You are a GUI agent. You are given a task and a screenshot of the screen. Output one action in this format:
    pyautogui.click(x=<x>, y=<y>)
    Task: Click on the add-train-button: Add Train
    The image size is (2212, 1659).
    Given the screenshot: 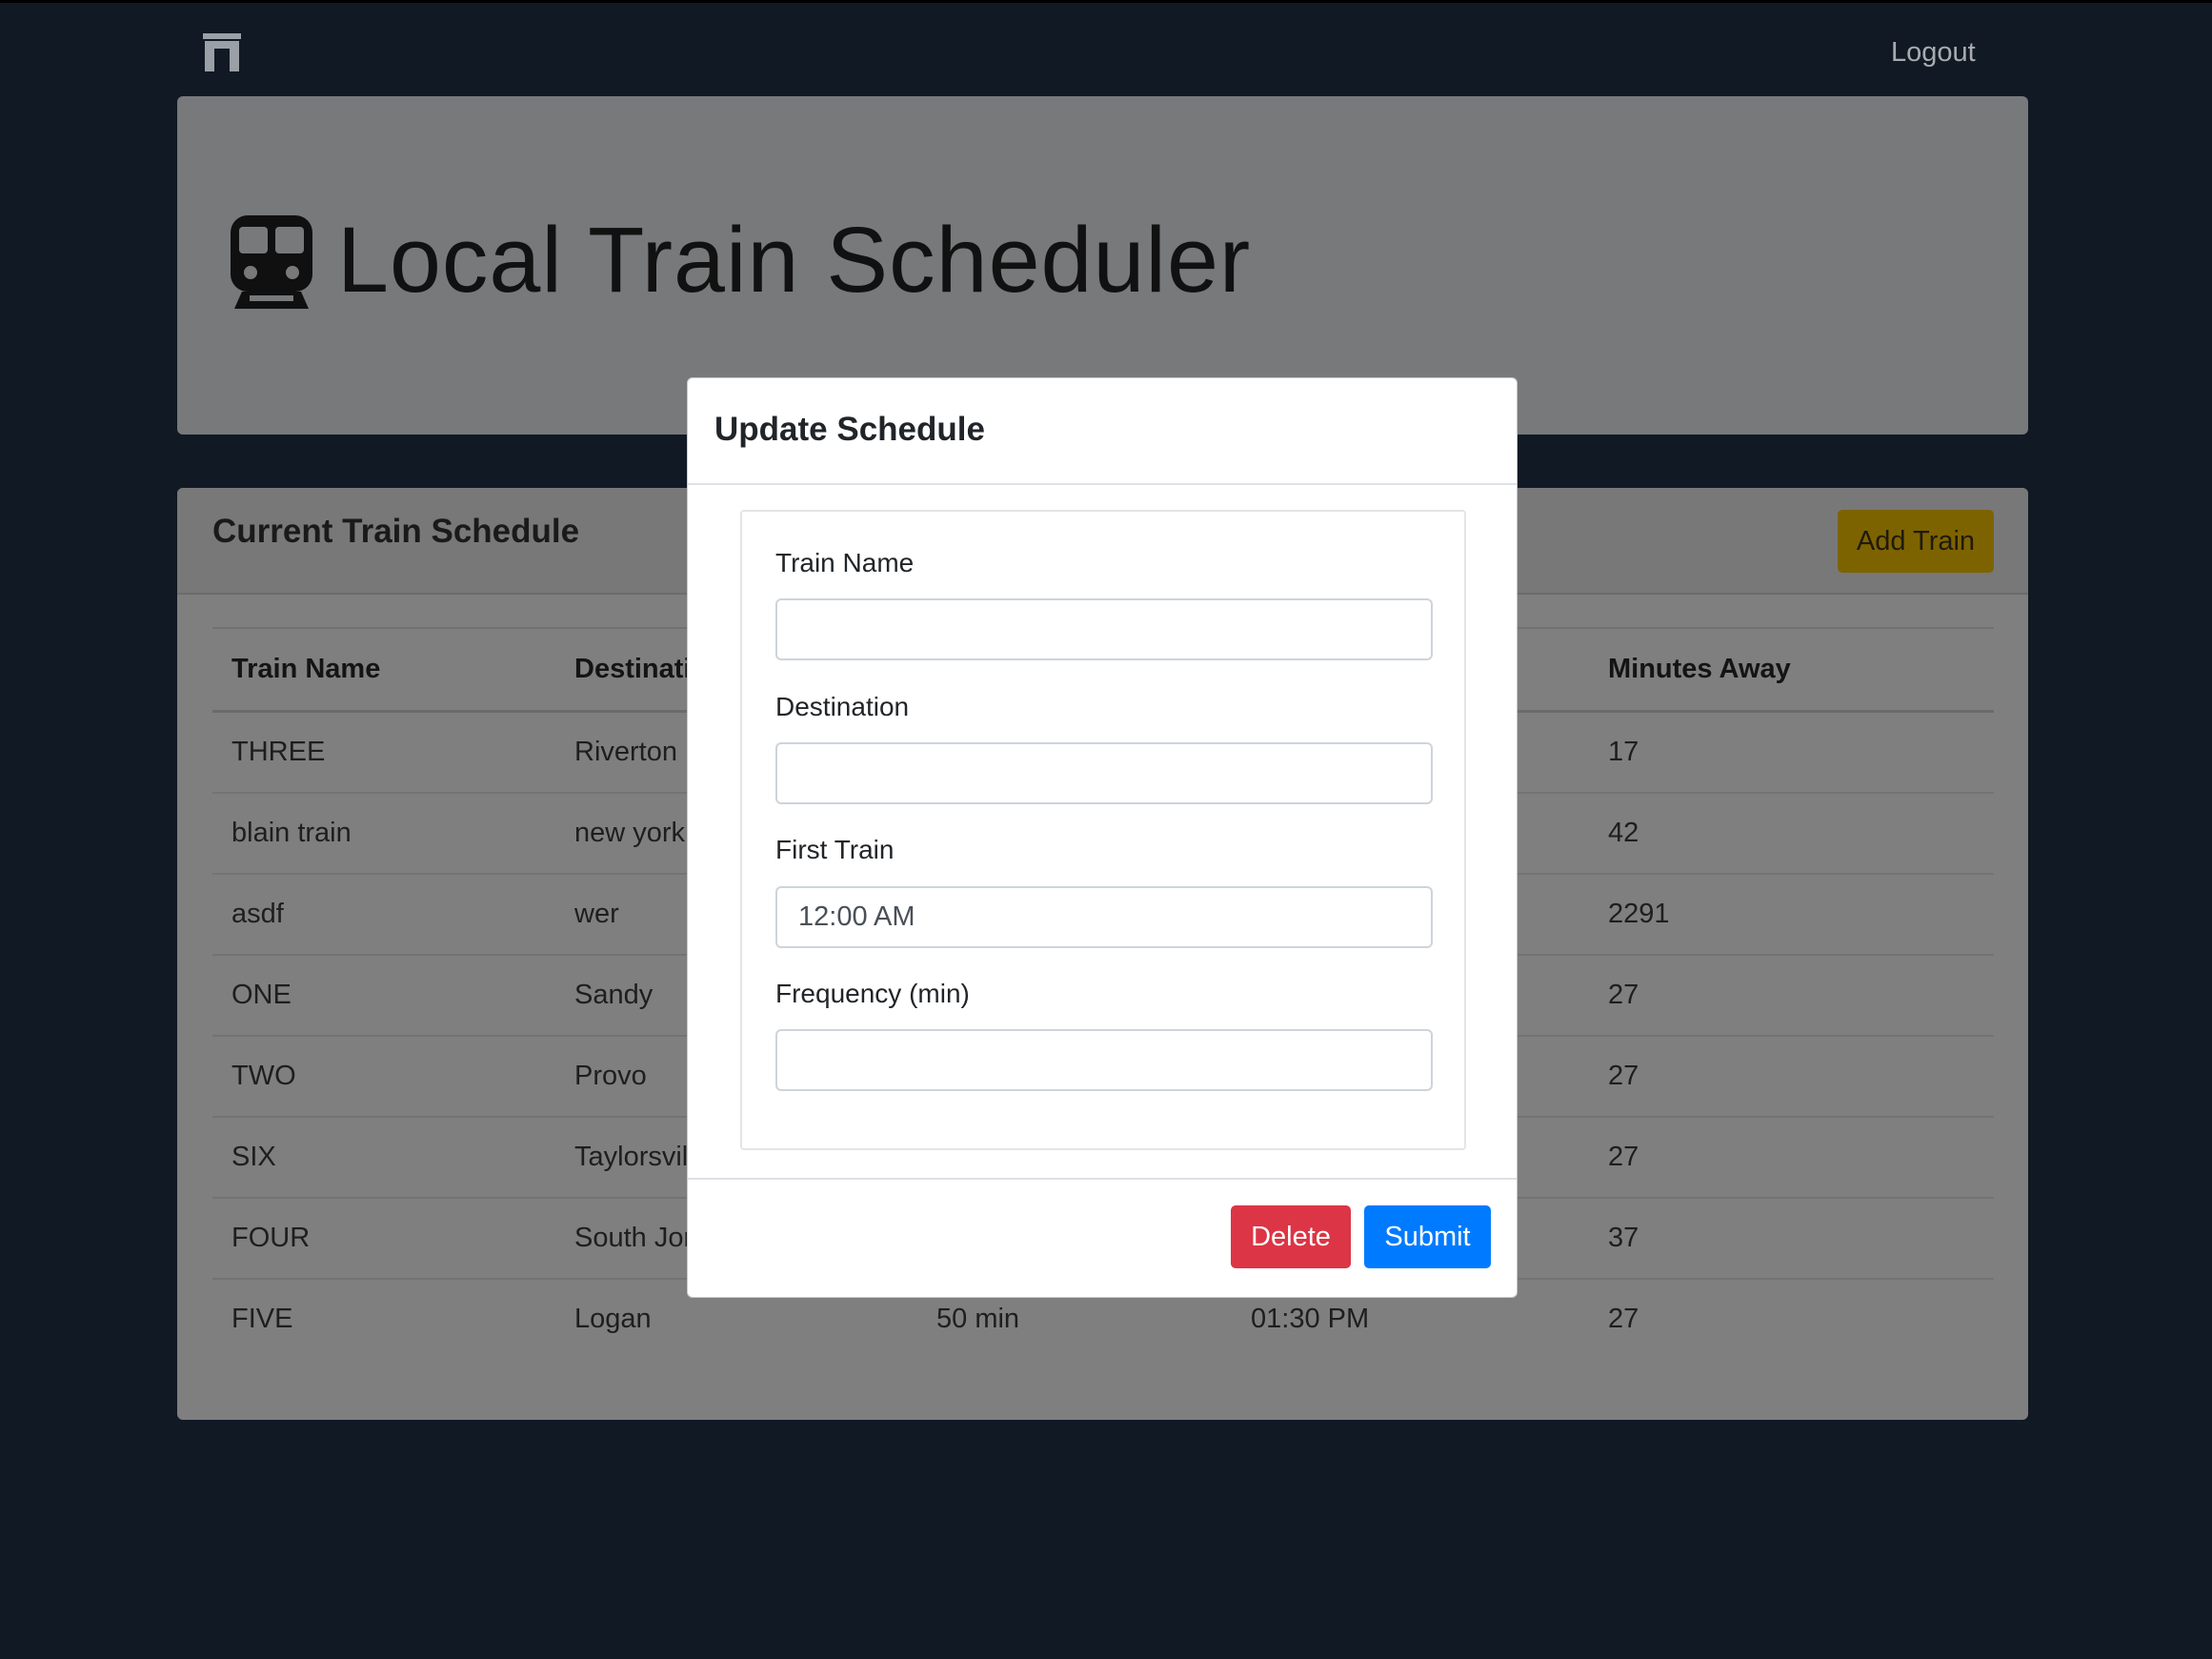 What is the action you would take?
    pyautogui.click(x=1916, y=542)
    